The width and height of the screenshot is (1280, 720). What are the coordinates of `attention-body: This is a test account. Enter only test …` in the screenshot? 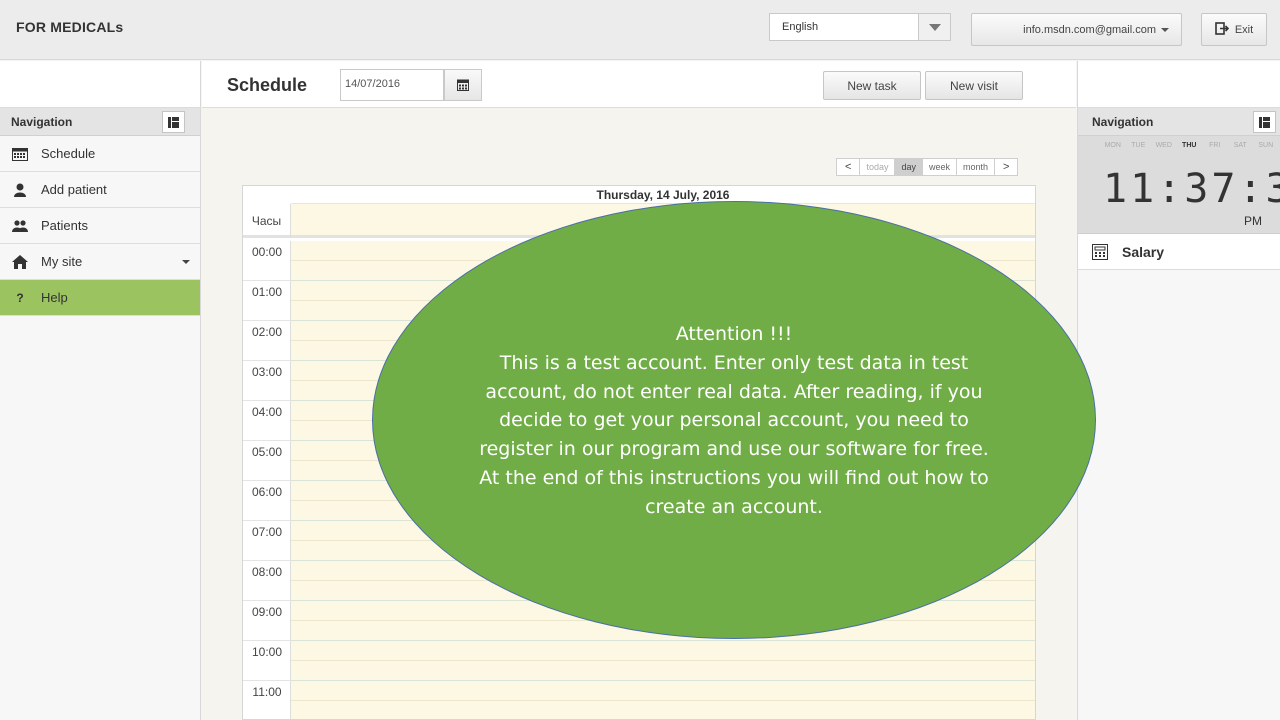 It's located at (734, 435).